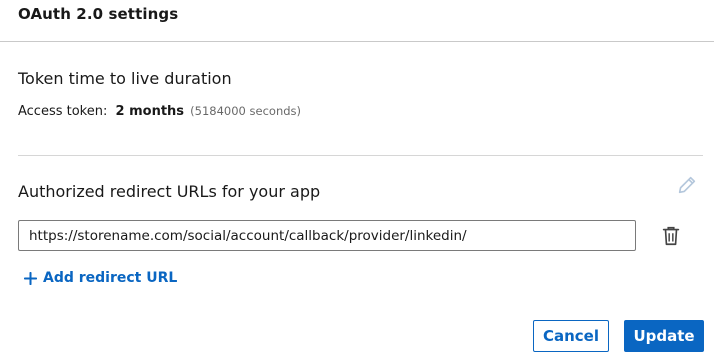  I want to click on access-token-label: Access token:, so click(63, 111).